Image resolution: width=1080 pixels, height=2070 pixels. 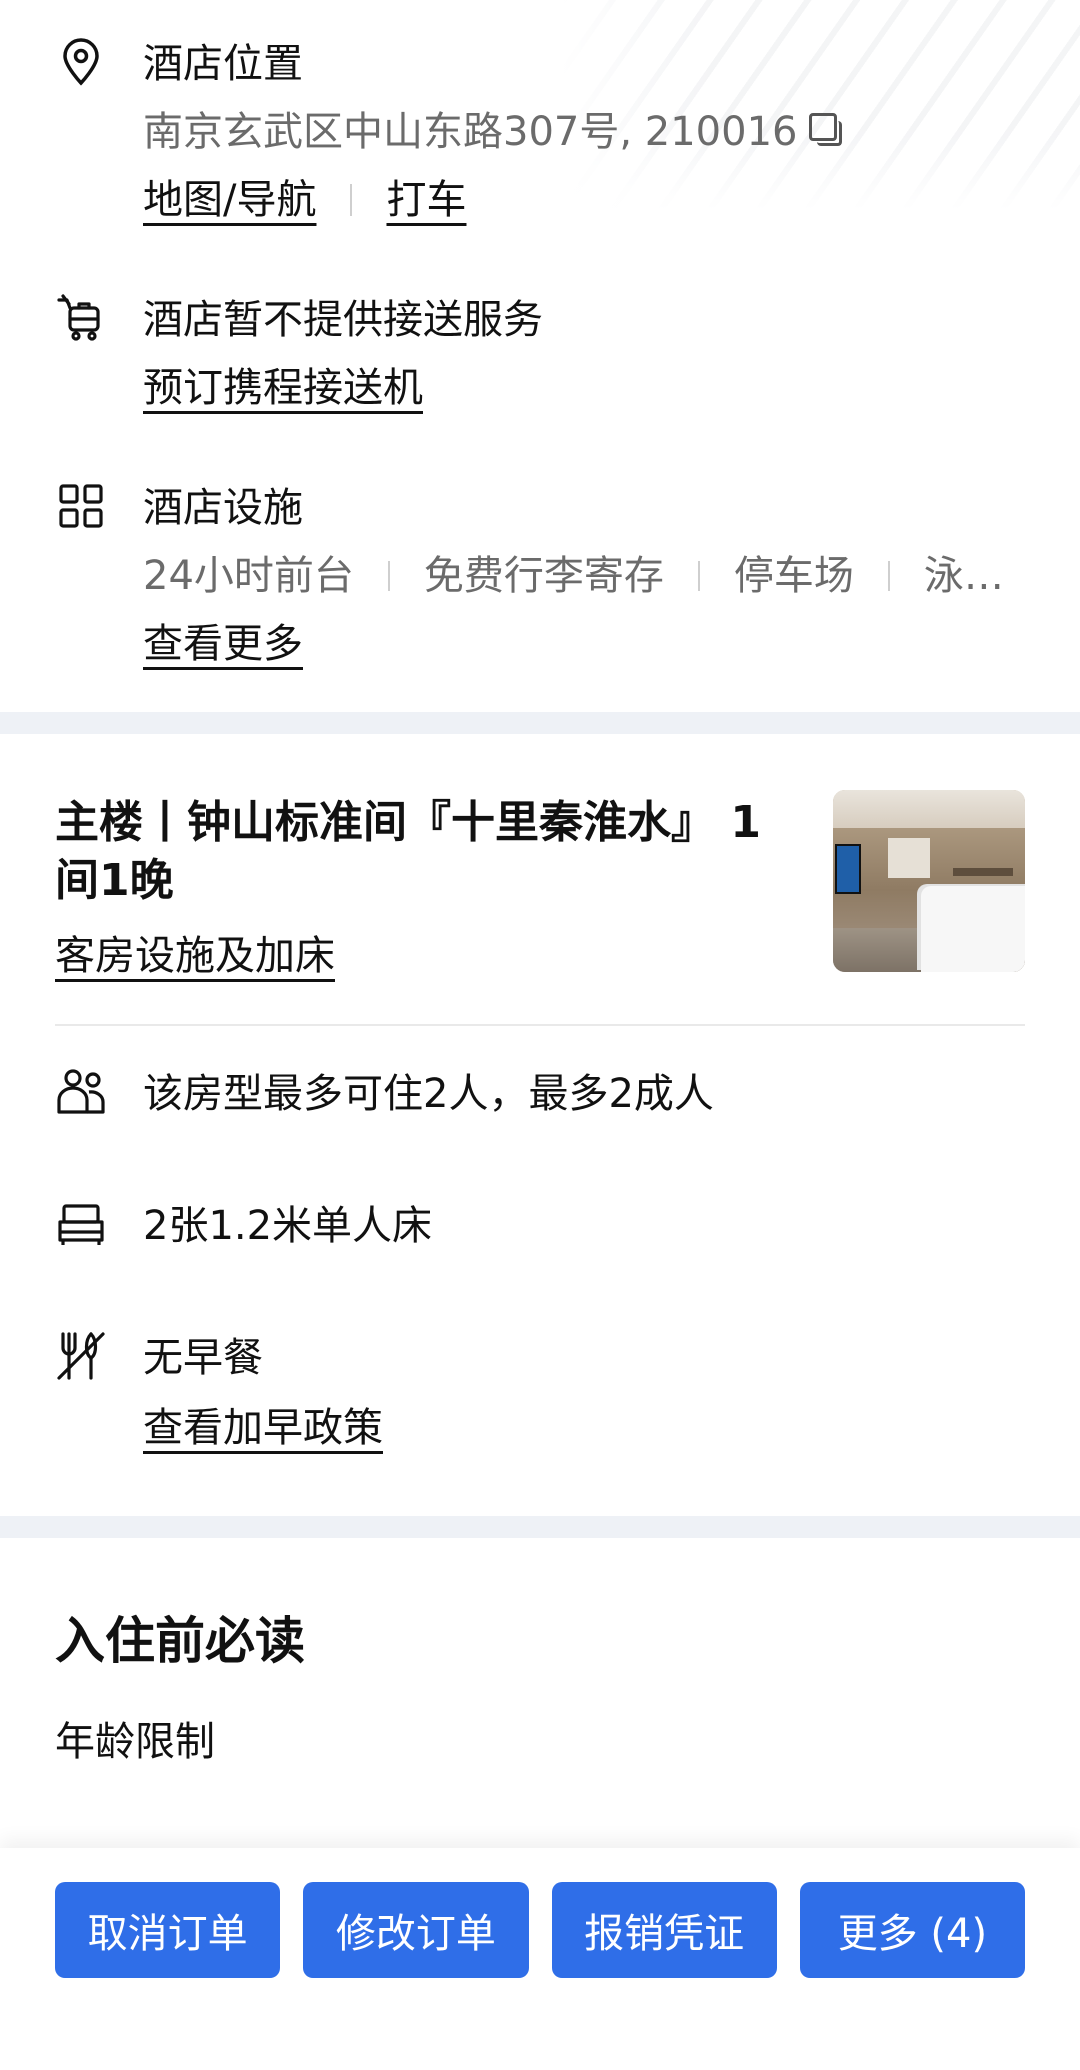 I want to click on facility-item: 停车场, so click(x=793, y=576).